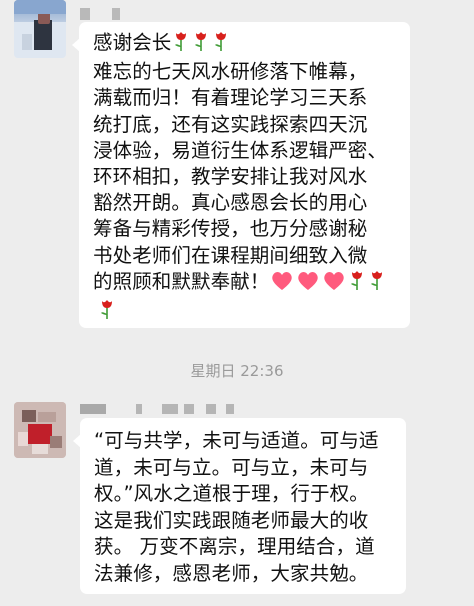 The width and height of the screenshot is (474, 606). Describe the element at coordinates (230, 124) in the screenshot. I see `message-line: 统打底，还有这实践探索四天沉` at that location.